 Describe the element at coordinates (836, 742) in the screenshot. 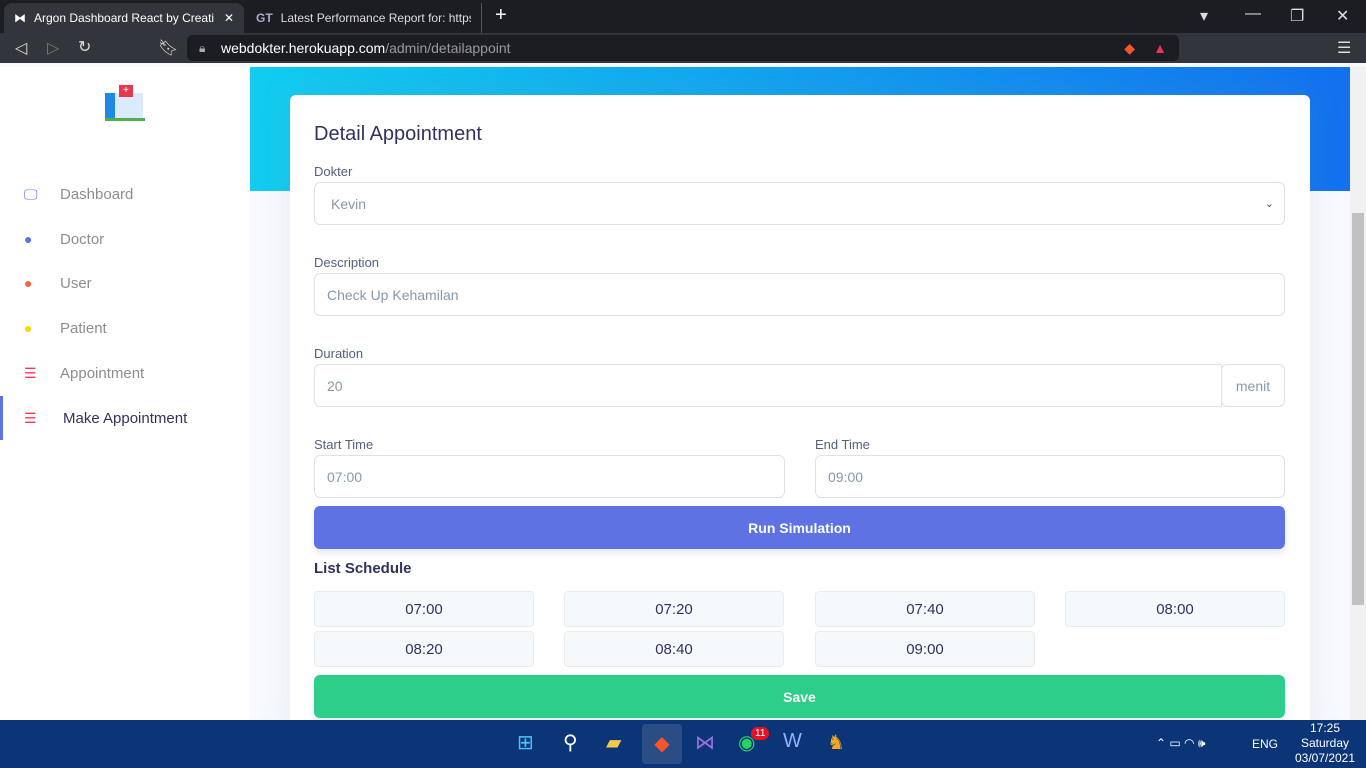

I see `elephant-app-icon: ♞` at that location.